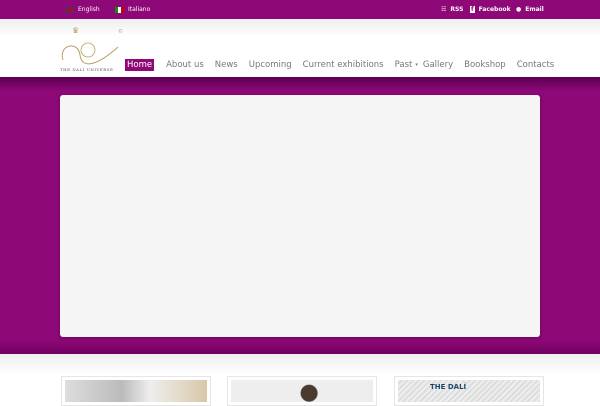  What do you see at coordinates (139, 9) in the screenshot?
I see `language-label: Italiano` at bounding box center [139, 9].